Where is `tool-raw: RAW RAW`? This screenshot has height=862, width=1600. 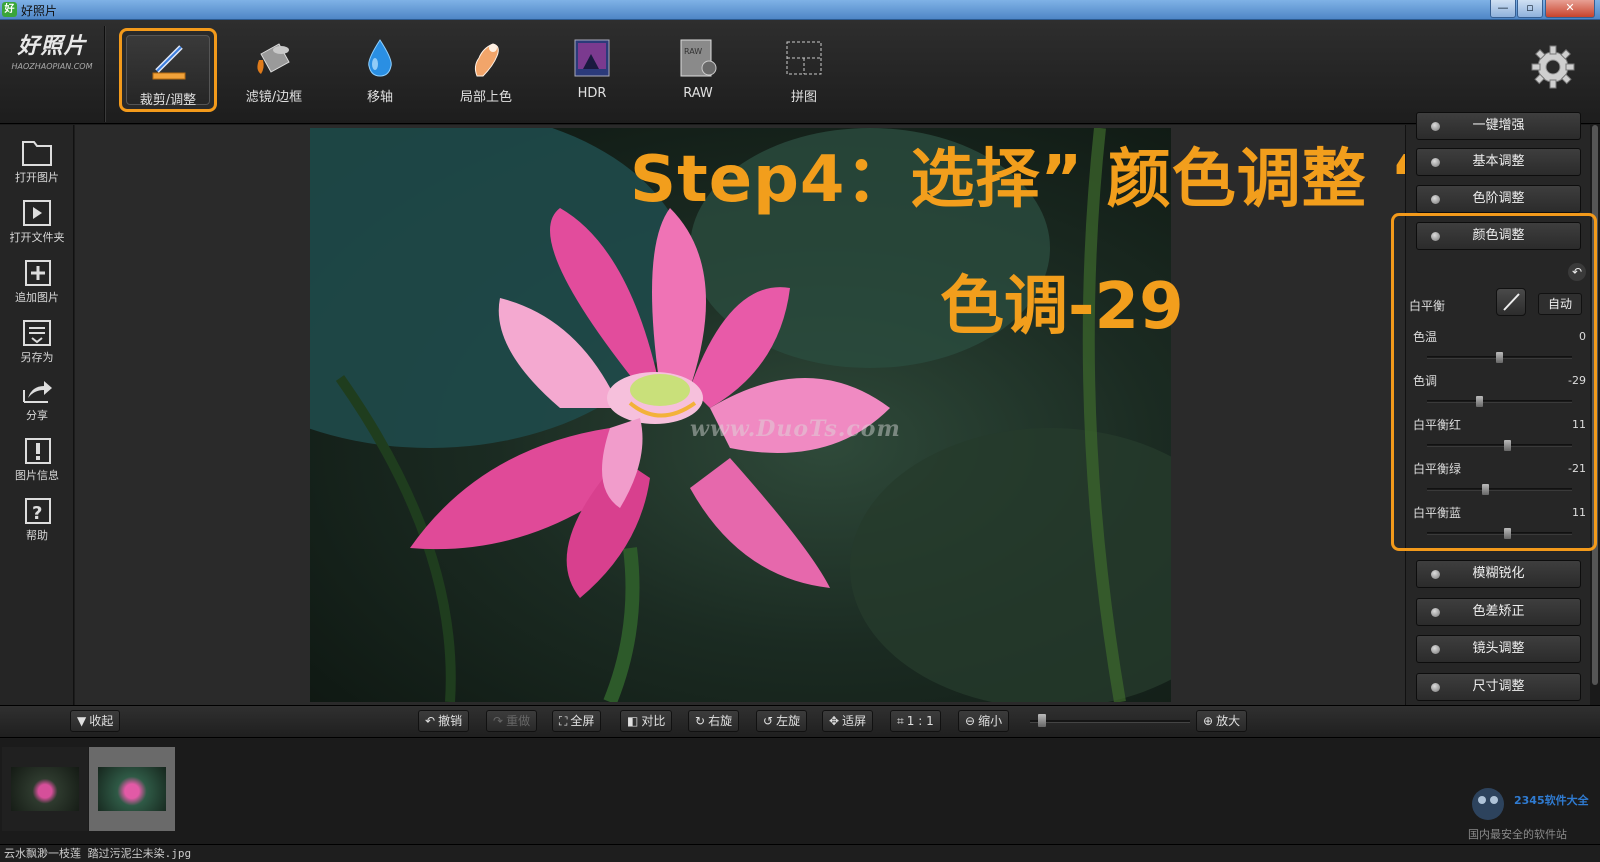
tool-raw: RAW RAW is located at coordinates (698, 70).